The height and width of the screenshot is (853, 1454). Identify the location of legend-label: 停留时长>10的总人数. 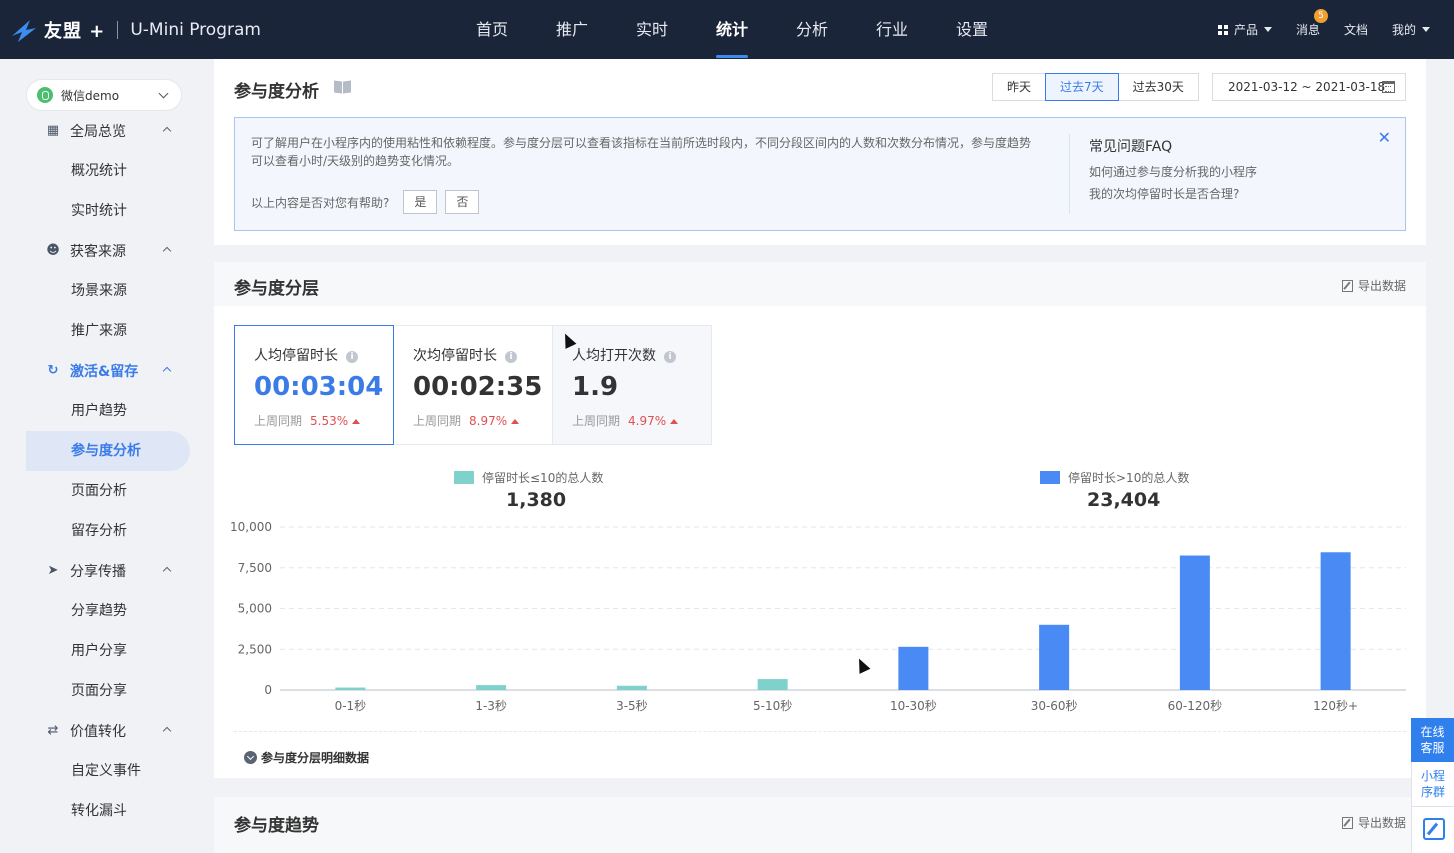
(1129, 478).